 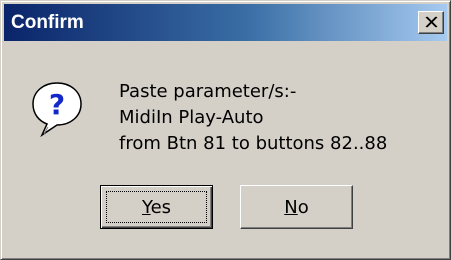 I want to click on yes-button-label: Yes, so click(x=156, y=207).